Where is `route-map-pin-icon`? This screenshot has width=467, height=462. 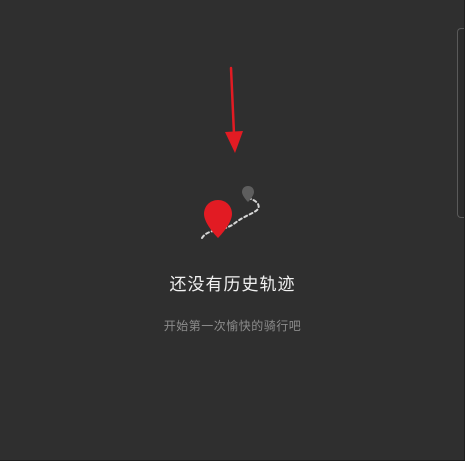 route-map-pin-icon is located at coordinates (230, 212).